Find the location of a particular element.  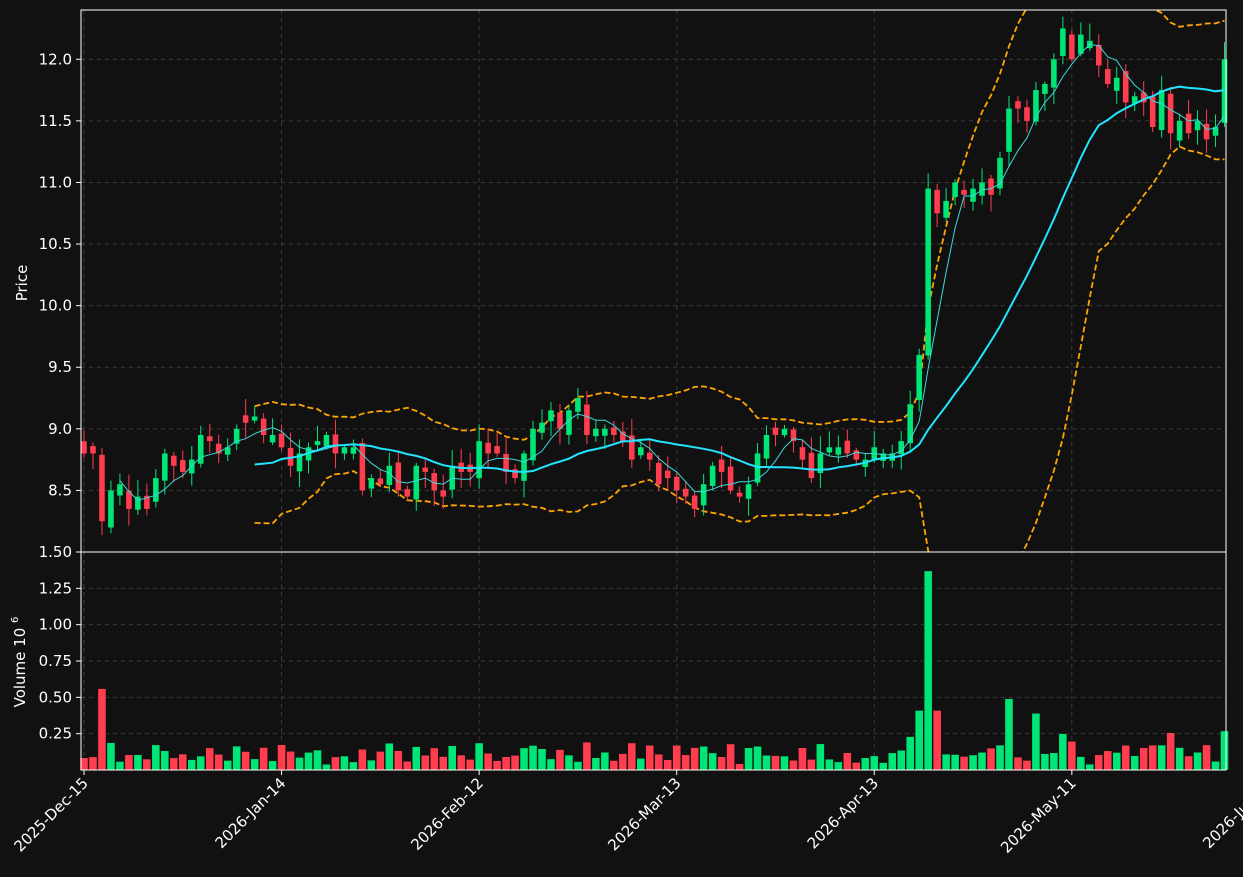

price-tick-label: 10.5 is located at coordinates (55, 244).